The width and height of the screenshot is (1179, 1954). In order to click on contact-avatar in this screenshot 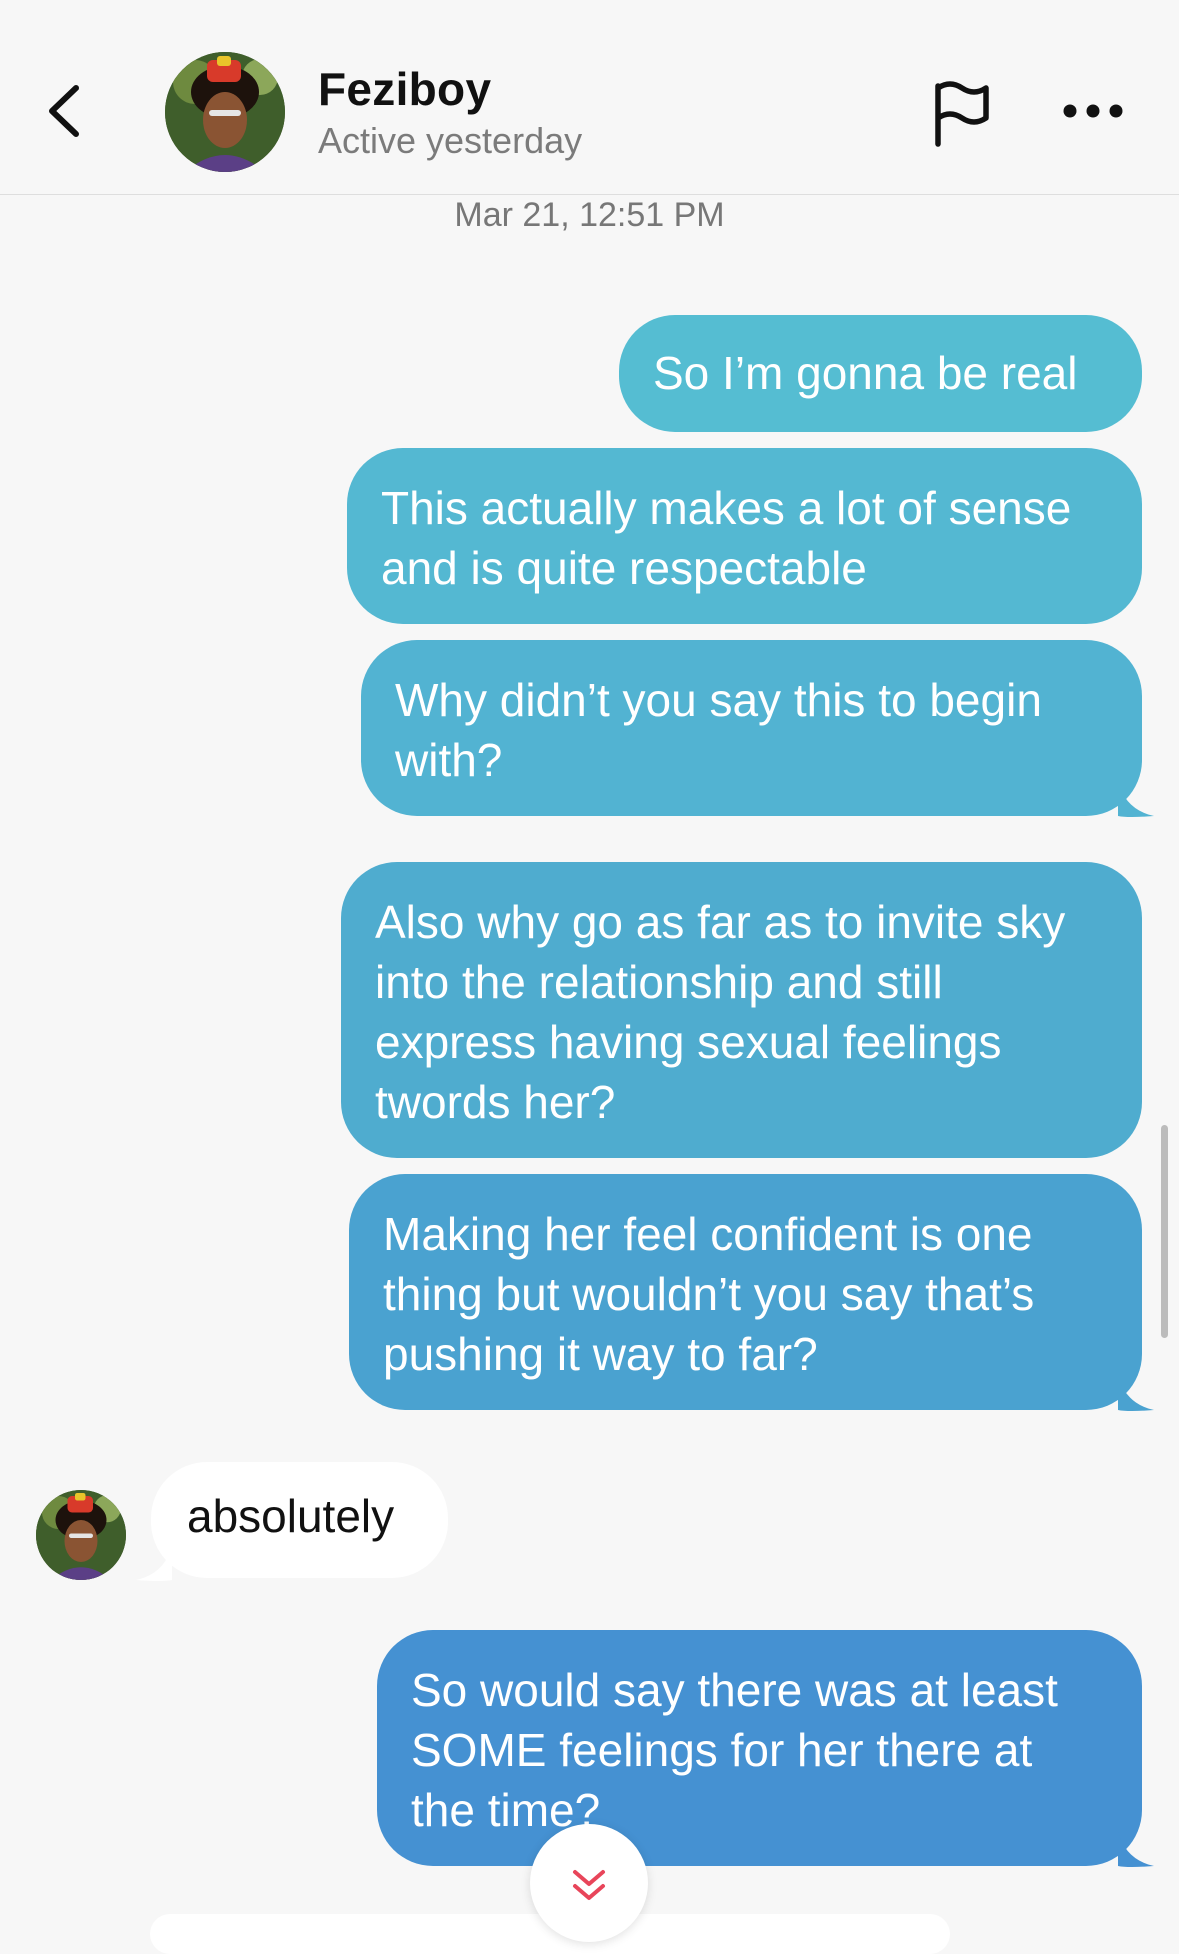, I will do `click(225, 112)`.